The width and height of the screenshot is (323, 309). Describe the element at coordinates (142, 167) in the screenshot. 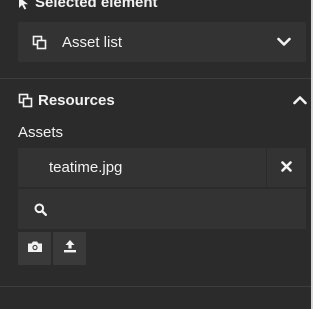

I see `asset-name: teatime.jpg` at that location.